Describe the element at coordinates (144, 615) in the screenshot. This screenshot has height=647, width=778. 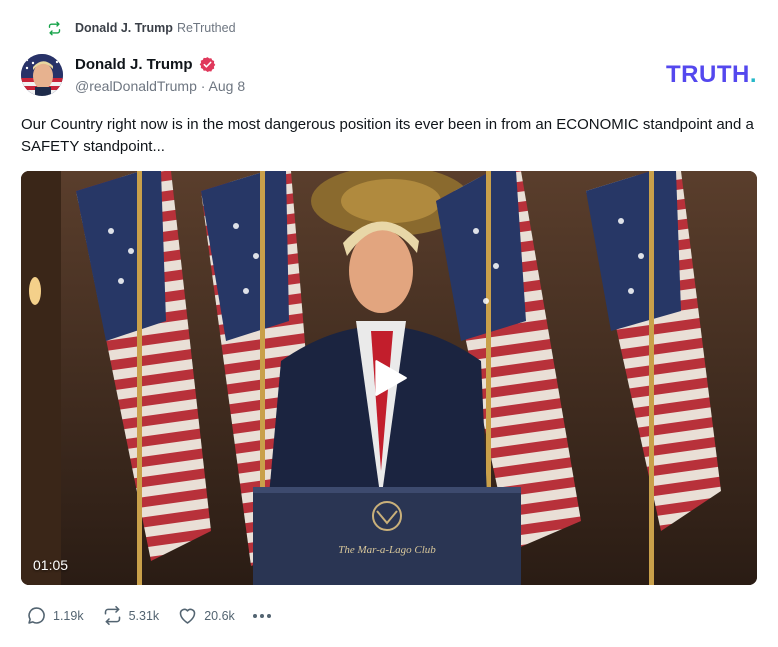
I see `retruth-count: 5.31k` at that location.